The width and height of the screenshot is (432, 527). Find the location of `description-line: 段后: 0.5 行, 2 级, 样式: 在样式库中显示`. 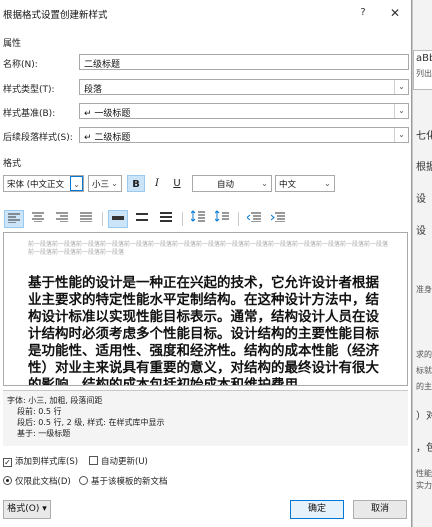

description-line: 段后: 0.5 行, 2 级, 样式: 在样式库中显示 is located at coordinates (91, 422).